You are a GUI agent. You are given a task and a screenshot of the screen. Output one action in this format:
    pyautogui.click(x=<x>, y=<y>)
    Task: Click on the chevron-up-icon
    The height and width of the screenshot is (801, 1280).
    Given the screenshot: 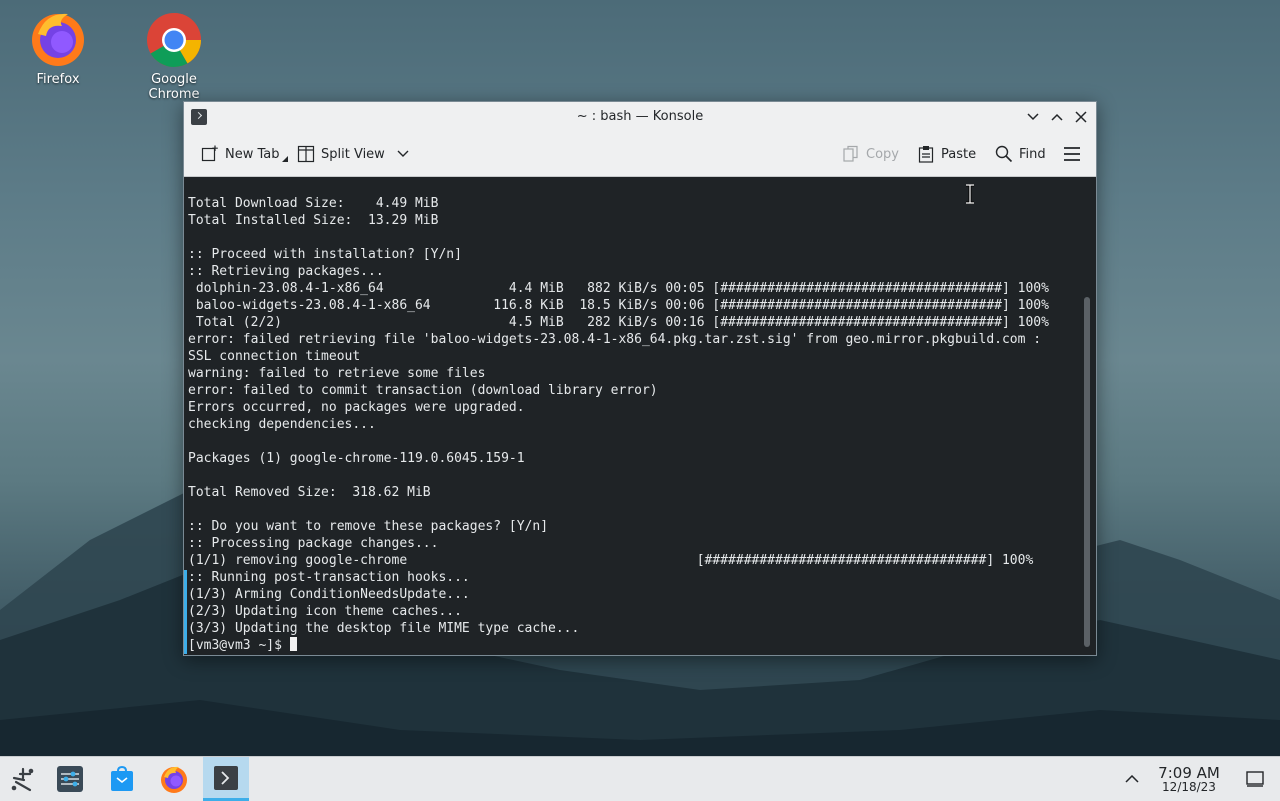 What is the action you would take?
    pyautogui.click(x=1132, y=779)
    